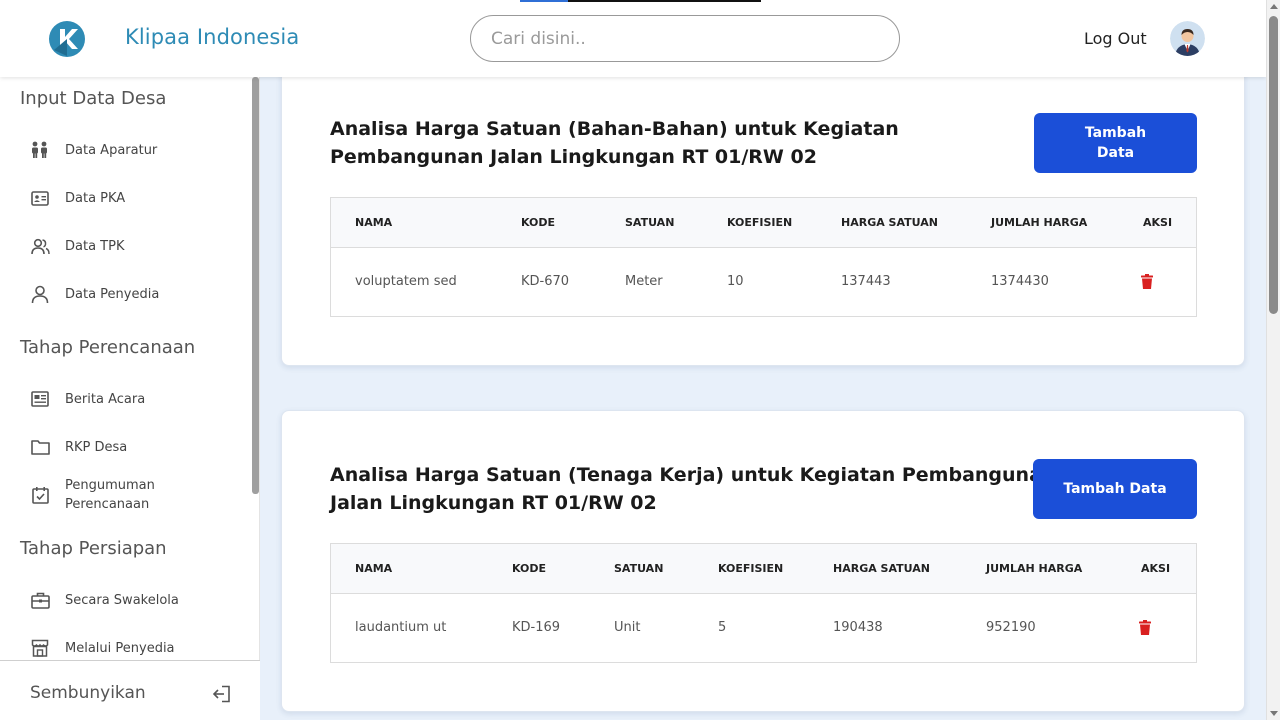  Describe the element at coordinates (1011, 627) in the screenshot. I see `cell-jumlah-harga: 952190` at that location.